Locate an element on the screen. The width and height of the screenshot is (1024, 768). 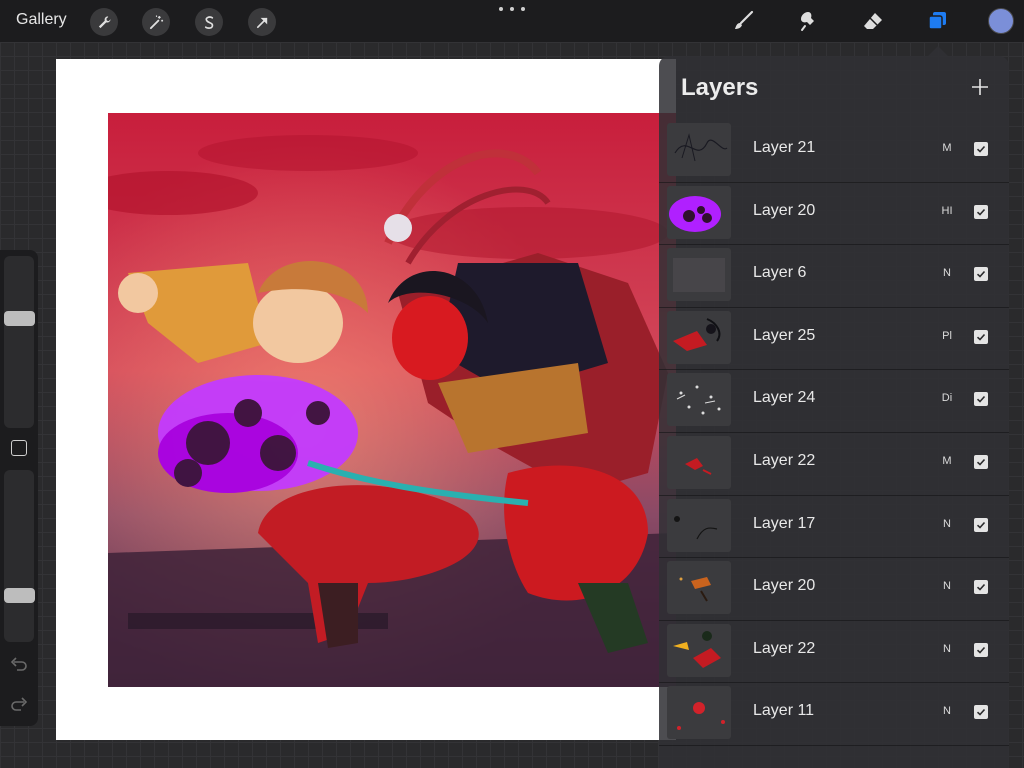
top-toolbar: Gallery is located at coordinates (512, 21).